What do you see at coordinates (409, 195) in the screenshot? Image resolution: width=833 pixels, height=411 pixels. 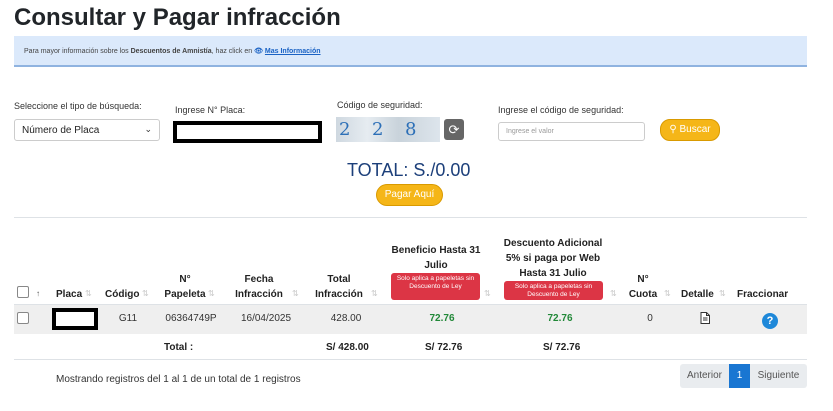 I see `pay-button: Pagar Aquí` at bounding box center [409, 195].